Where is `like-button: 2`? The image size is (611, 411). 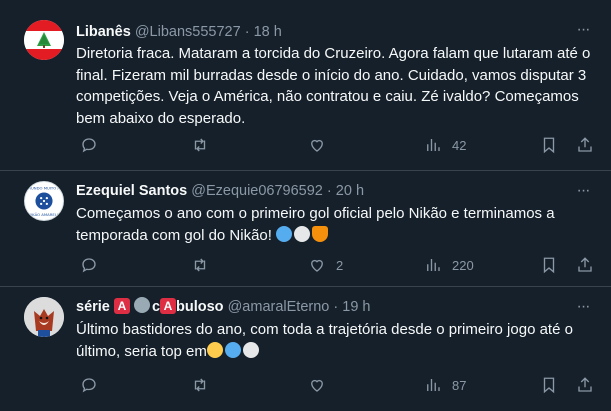
like-button: 2 is located at coordinates (325, 265).